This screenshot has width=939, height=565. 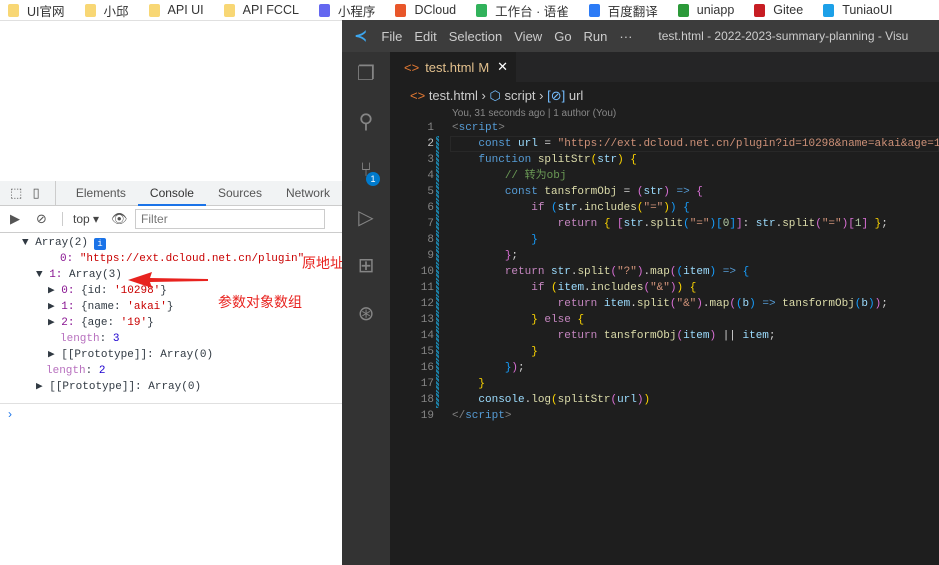 What do you see at coordinates (101, 323) in the screenshot?
I see `console-line: ▶ 2: {age: '19'}` at bounding box center [101, 323].